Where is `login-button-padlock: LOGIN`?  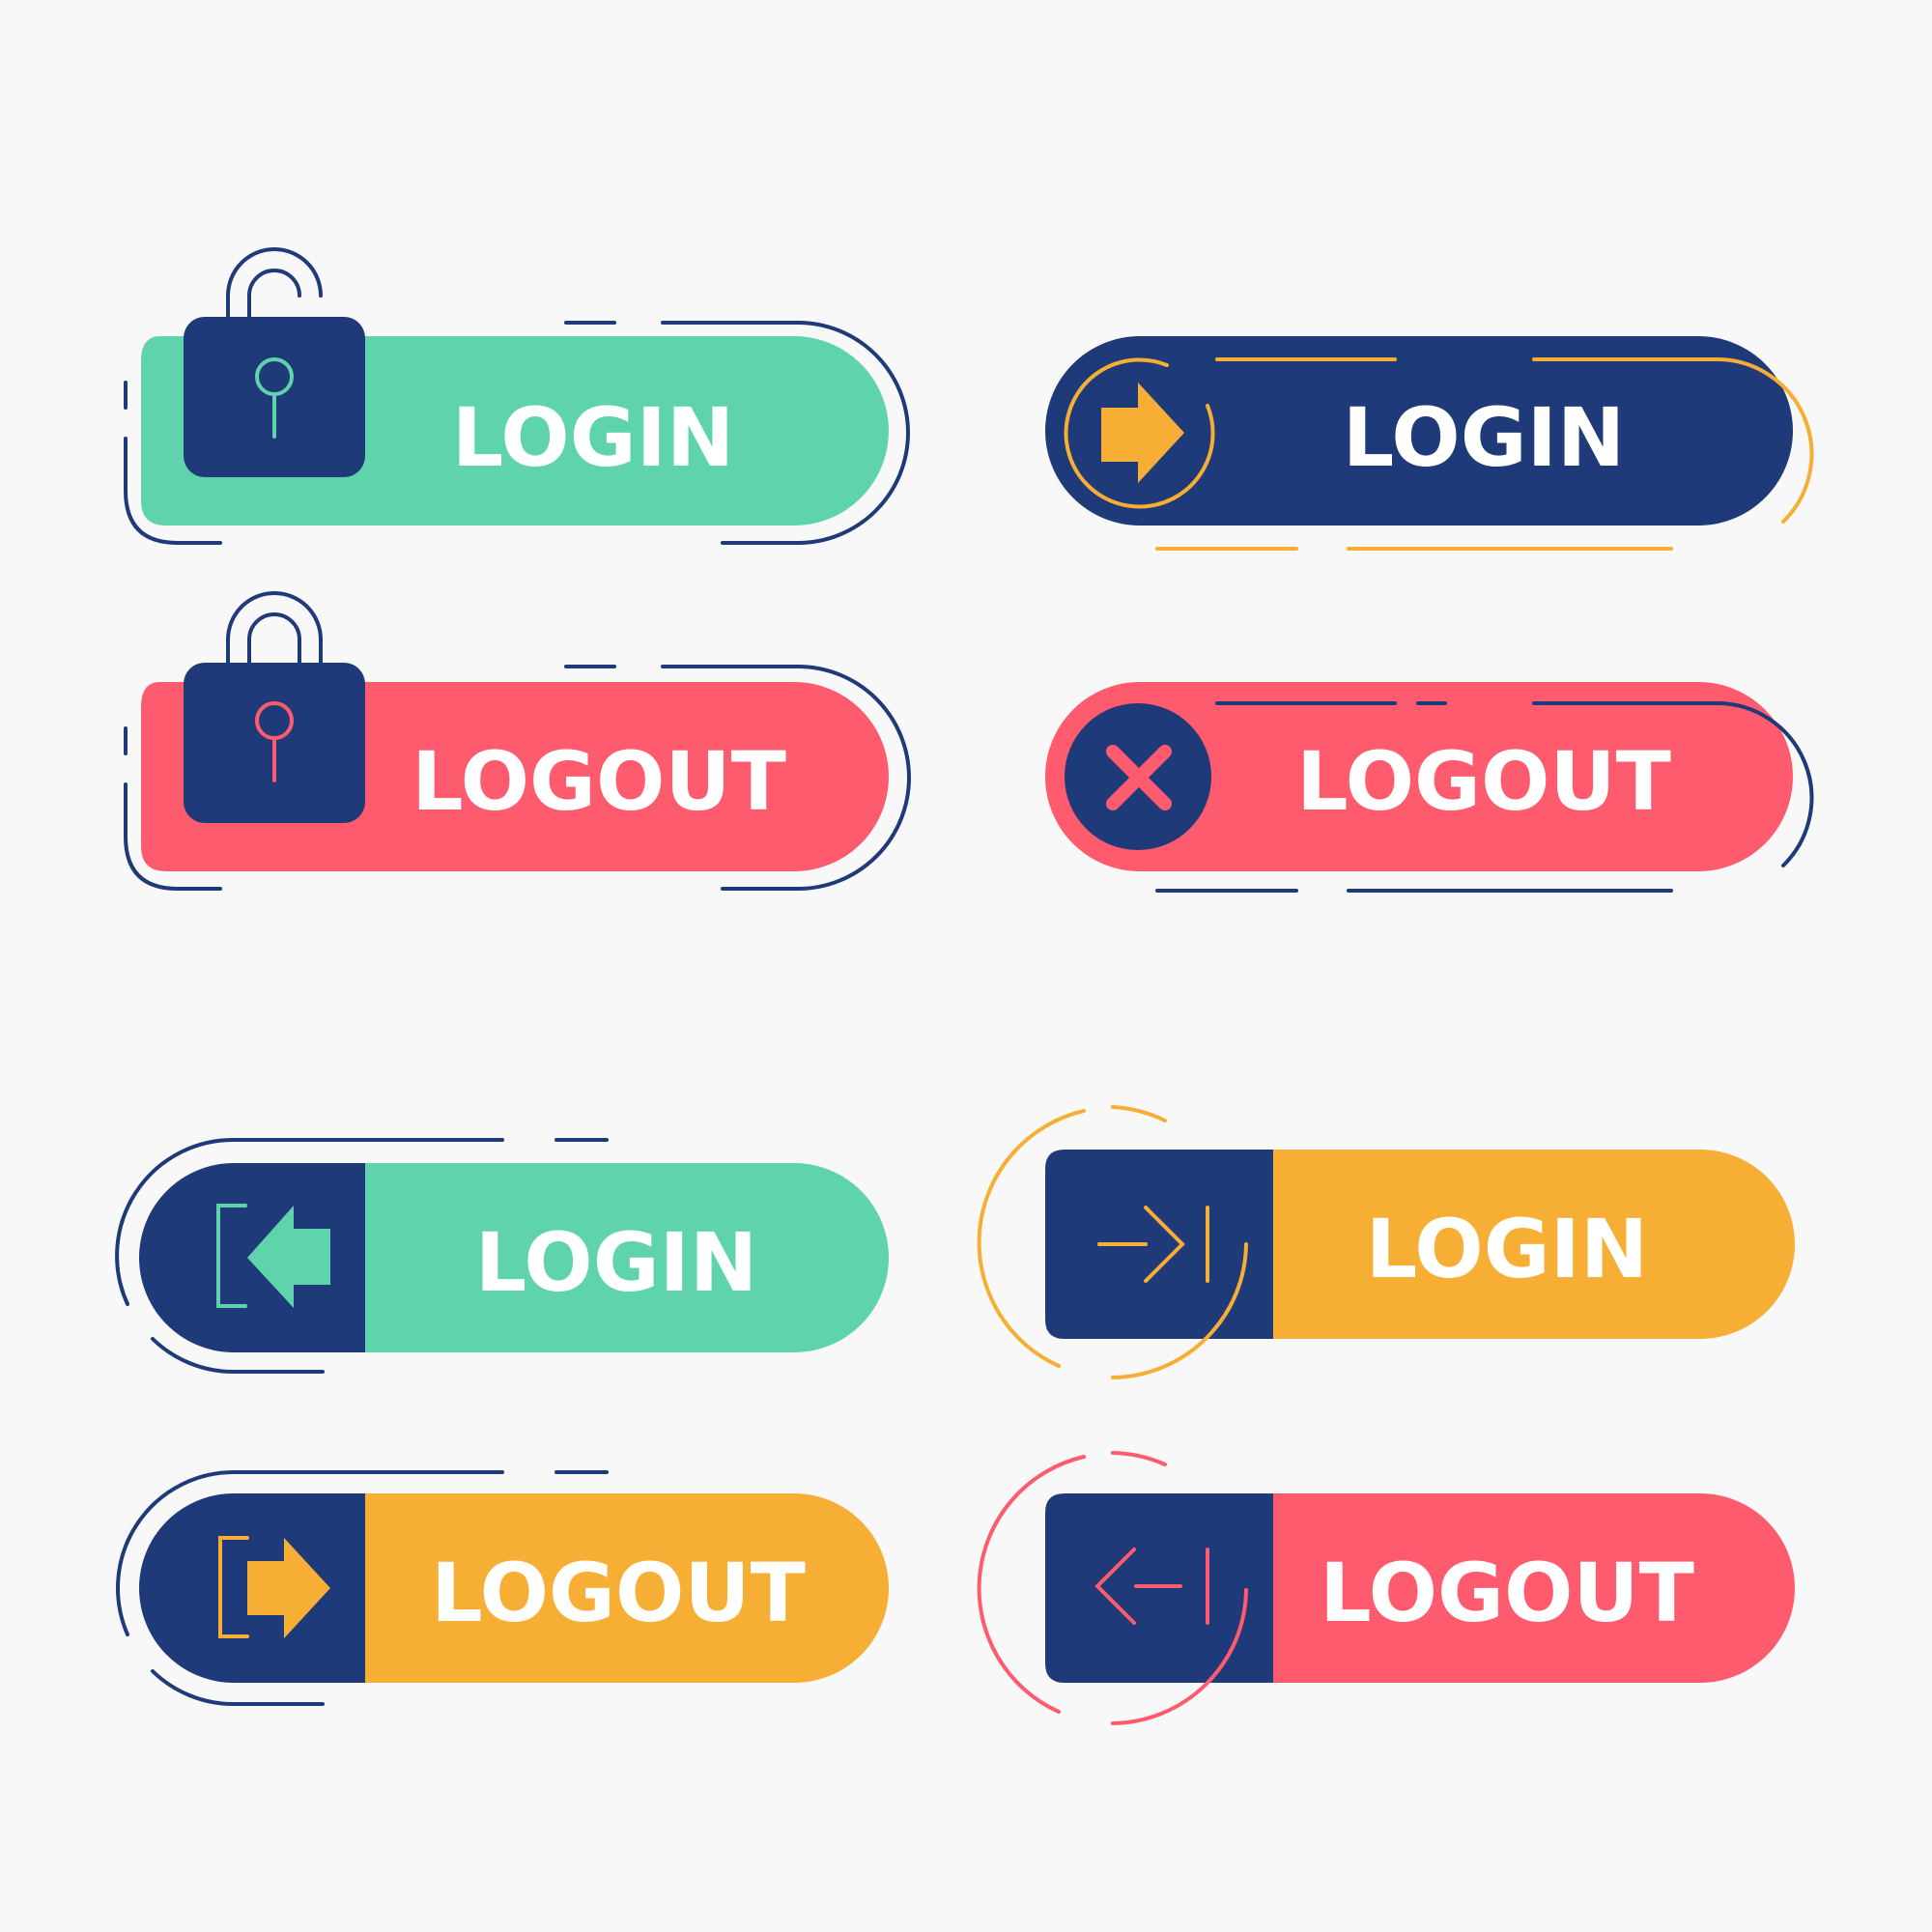
login-button-padlock: LOGIN is located at coordinates (517, 396).